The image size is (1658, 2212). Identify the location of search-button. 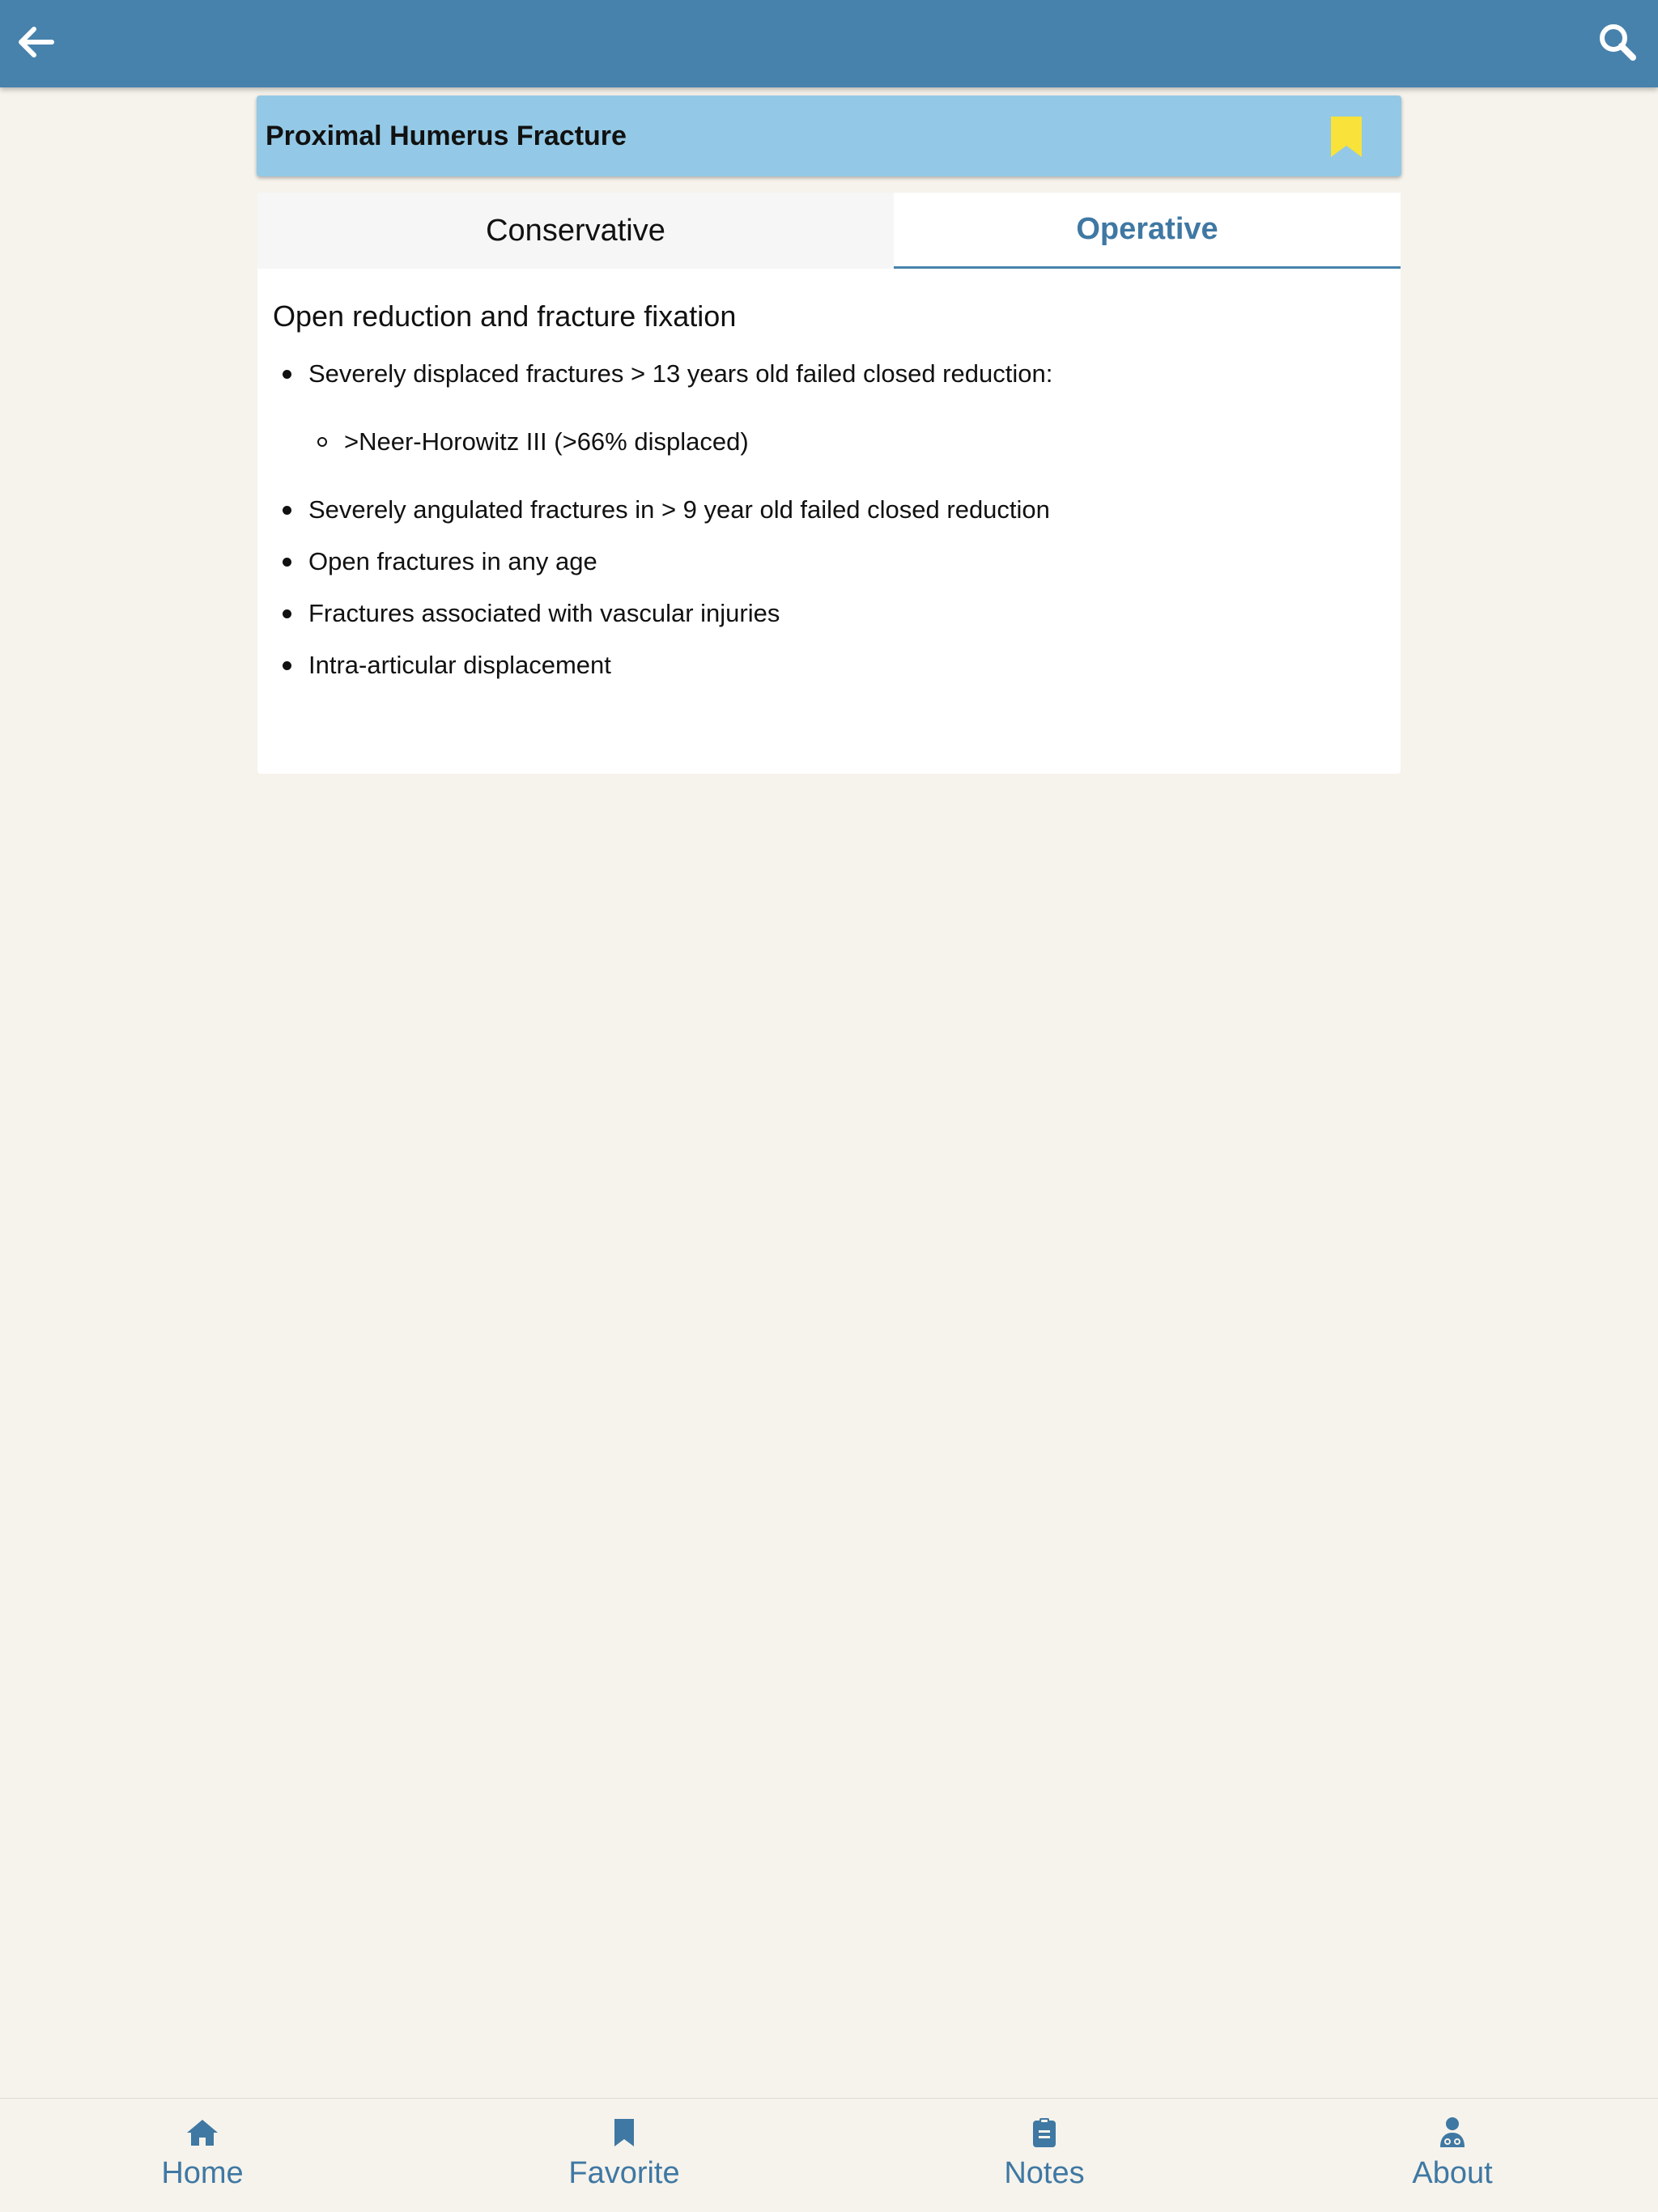
(1617, 42).